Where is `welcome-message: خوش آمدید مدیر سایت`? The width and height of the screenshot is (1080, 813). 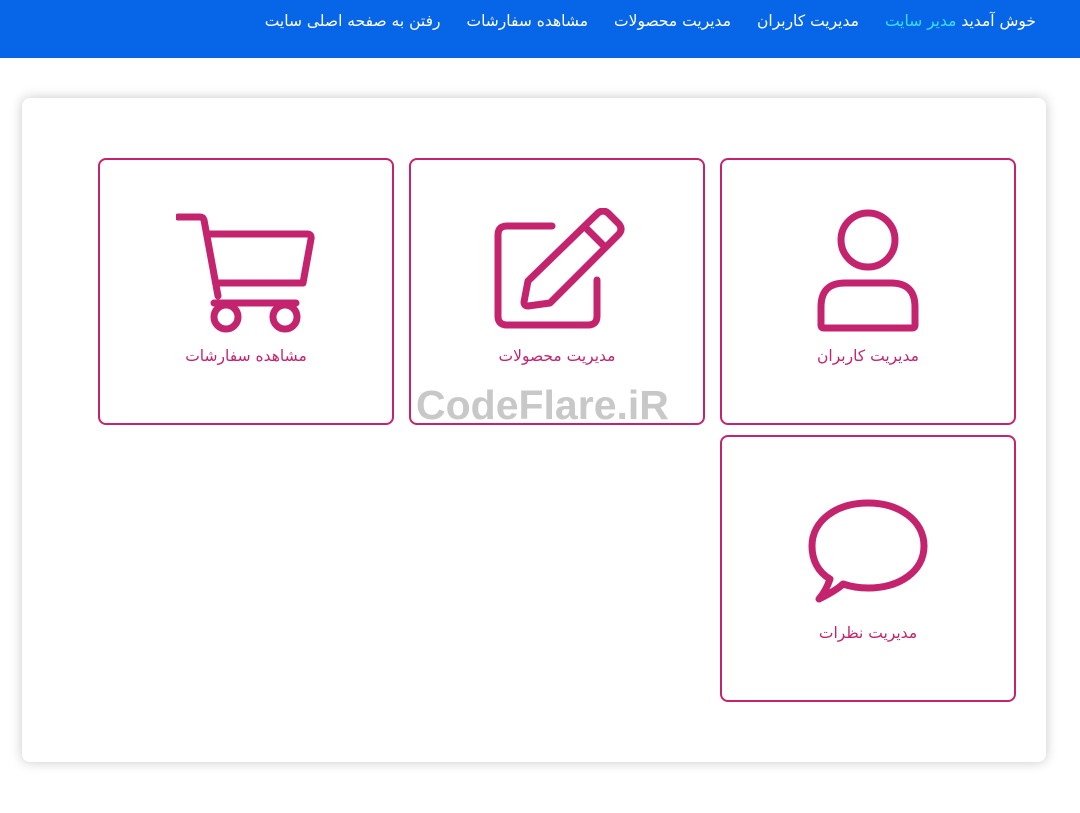 welcome-message: خوش آمدید مدیر سایت is located at coordinates (960, 21).